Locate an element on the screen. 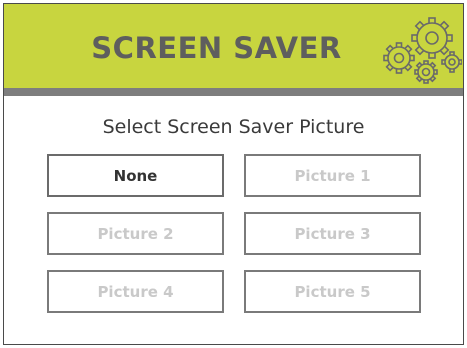 The height and width of the screenshot is (348, 467). option-none-button: None is located at coordinates (135, 175).